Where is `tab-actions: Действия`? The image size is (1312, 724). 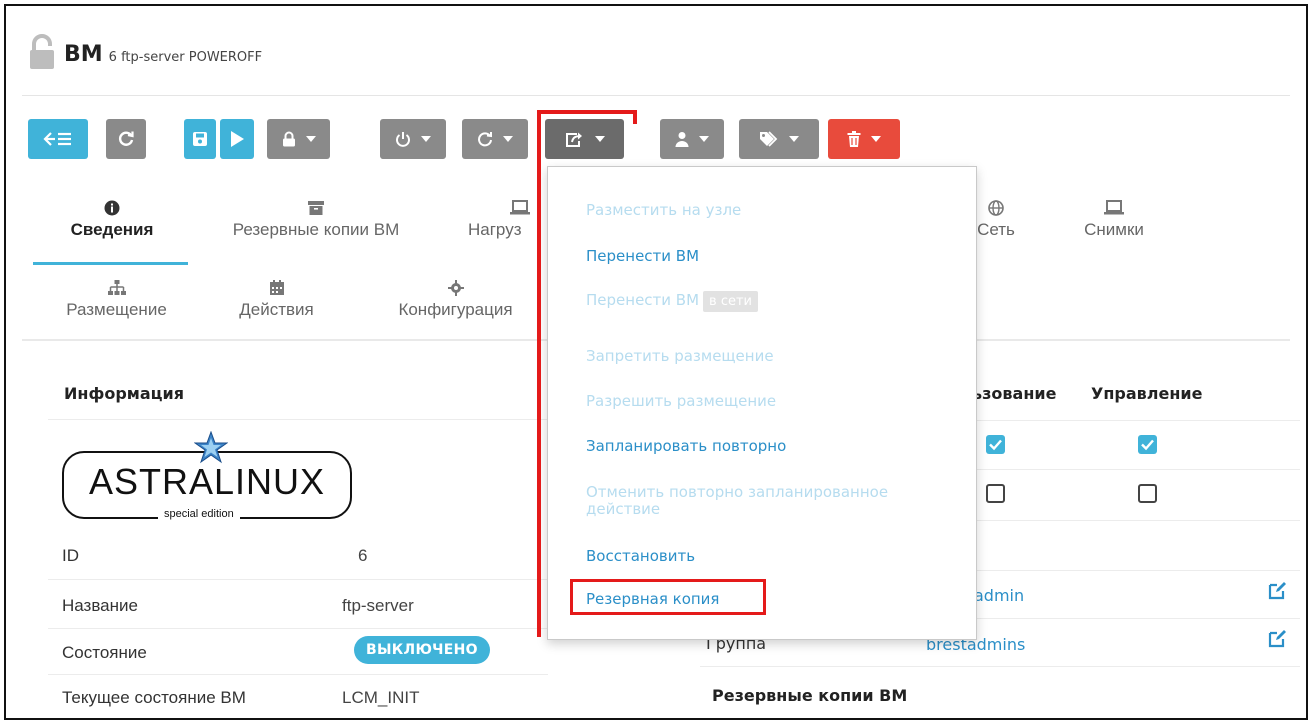
tab-actions: Действия is located at coordinates (276, 299).